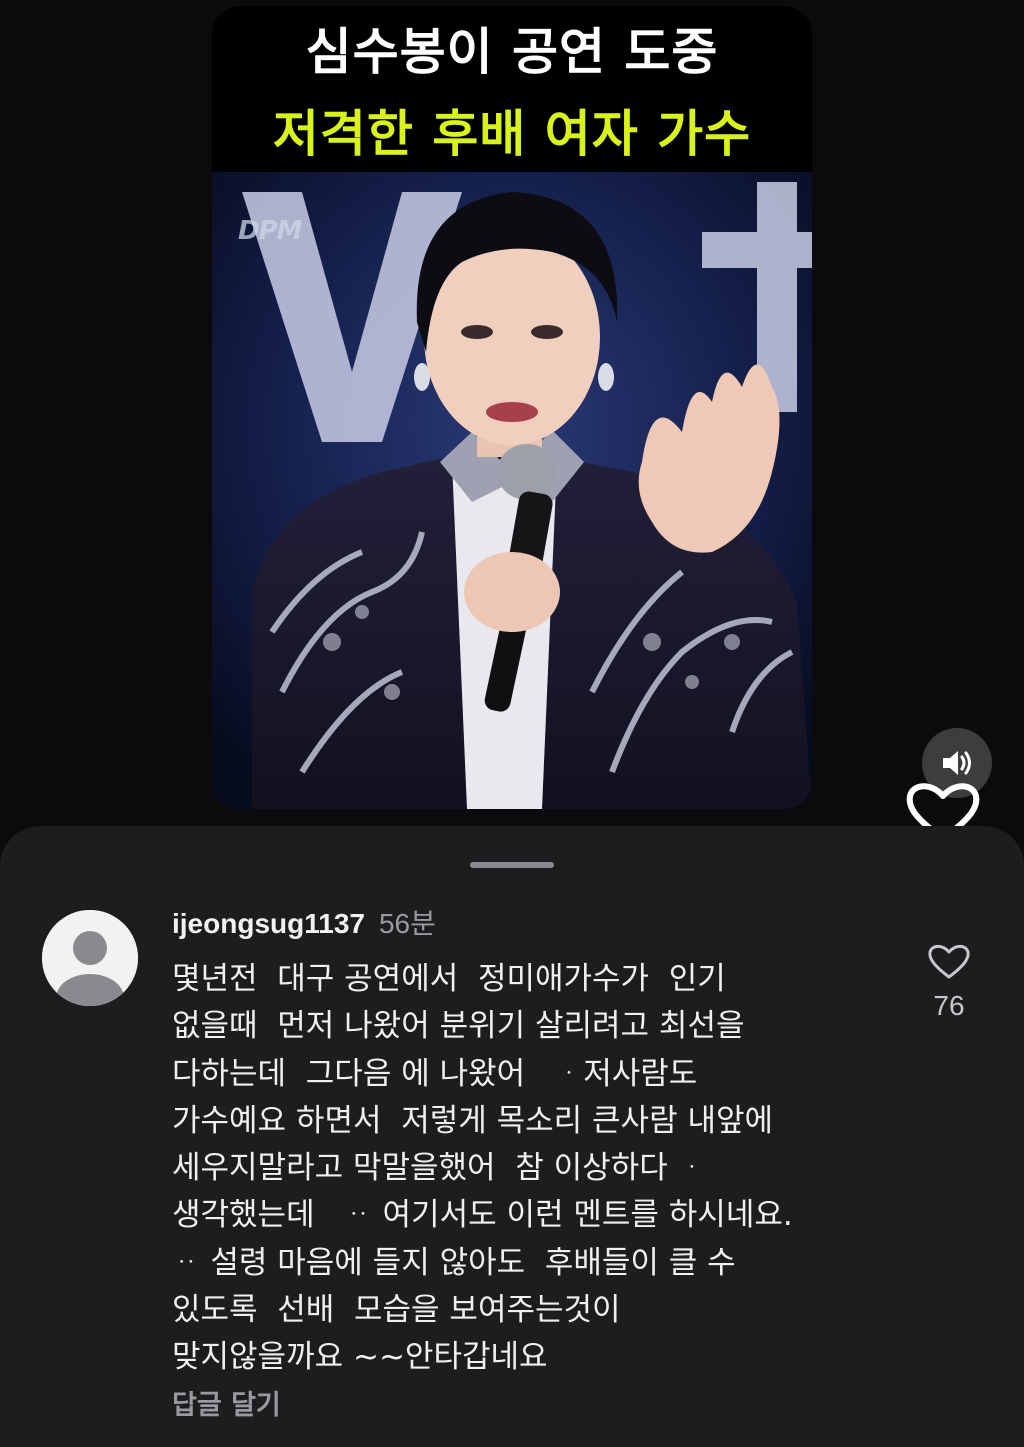  What do you see at coordinates (435, 1073) in the screenshot?
I see `comment-line: 다하는데 그다음 에 나왔어 ᆞ저사람도` at bounding box center [435, 1073].